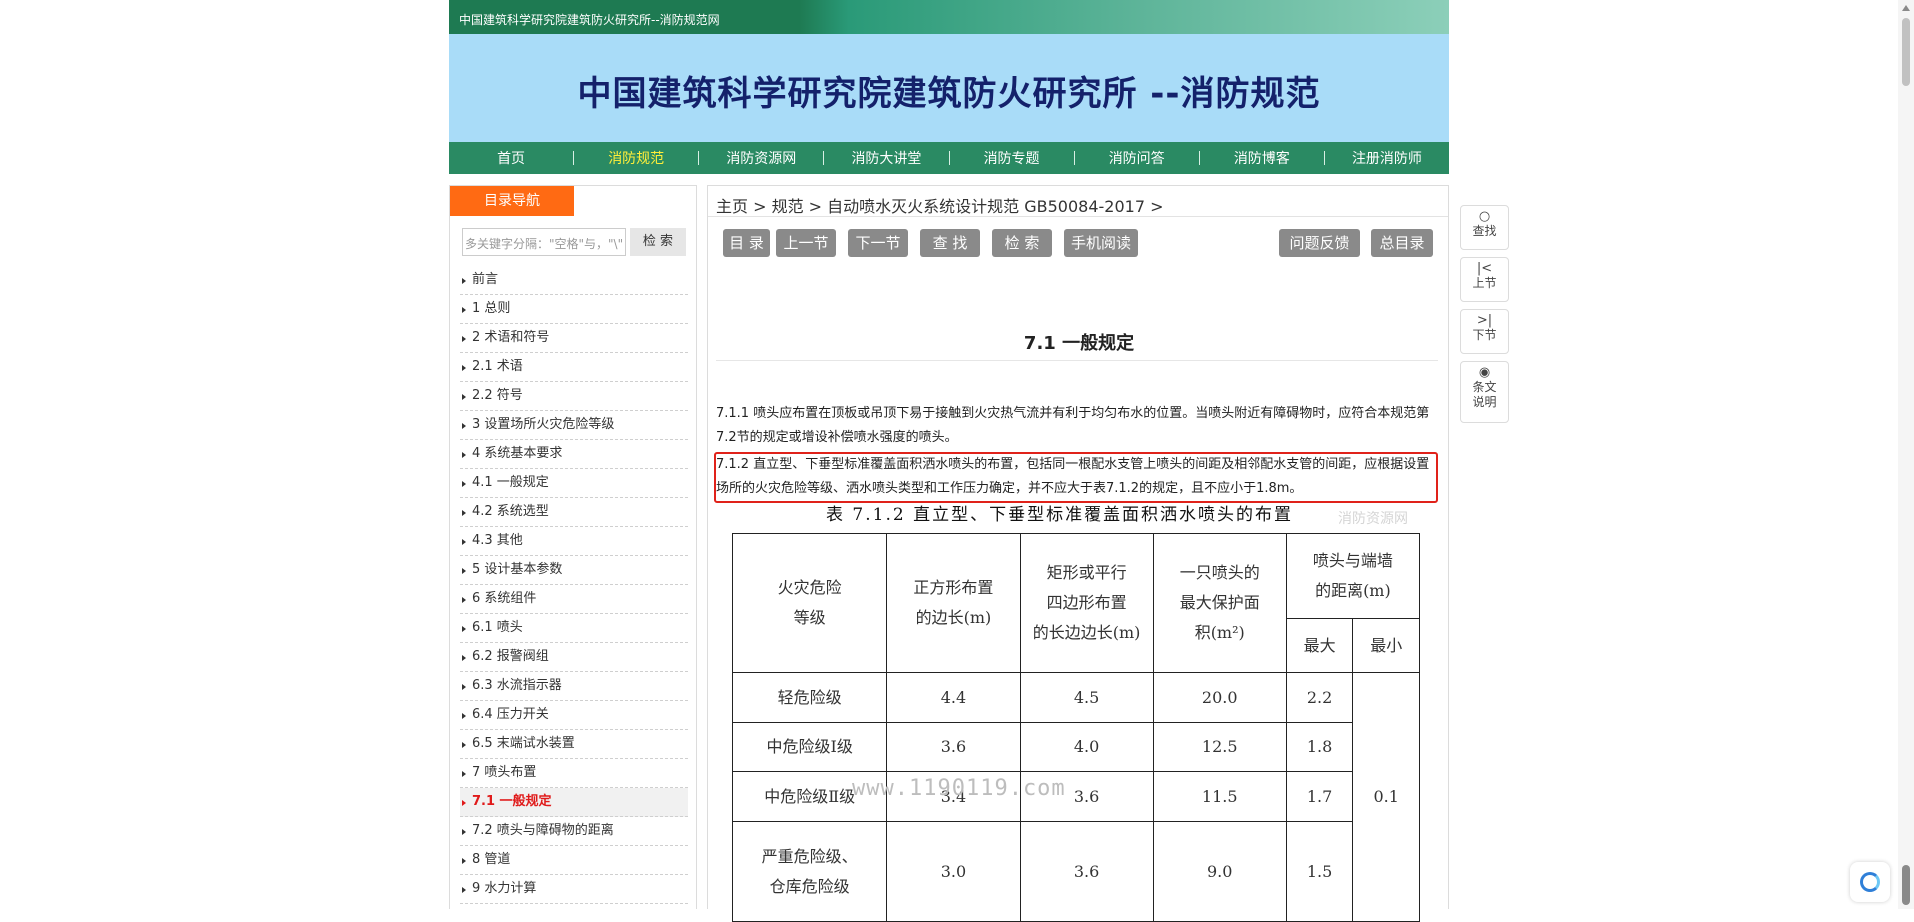 The image size is (1914, 922). I want to click on sidebar-item: 3 设置场所火灾危险等级, so click(574, 425).